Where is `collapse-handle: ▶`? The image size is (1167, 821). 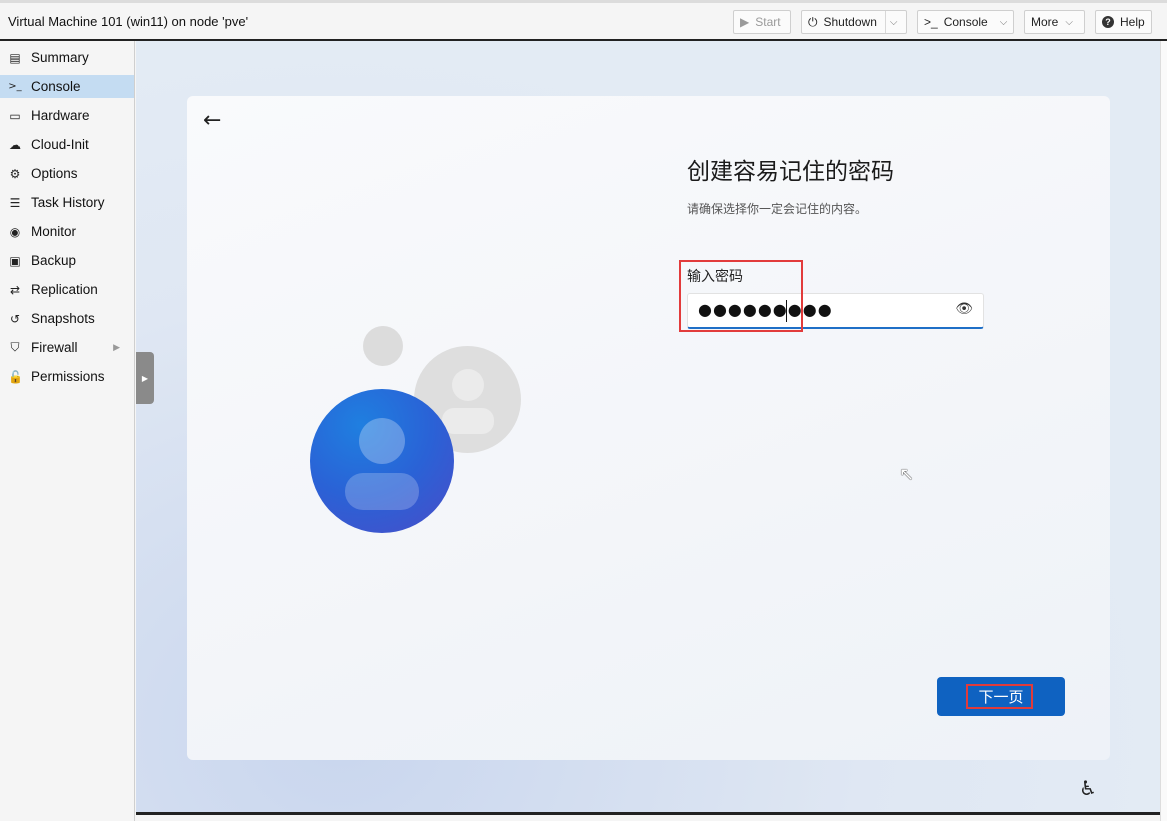
collapse-handle: ▶ is located at coordinates (145, 378).